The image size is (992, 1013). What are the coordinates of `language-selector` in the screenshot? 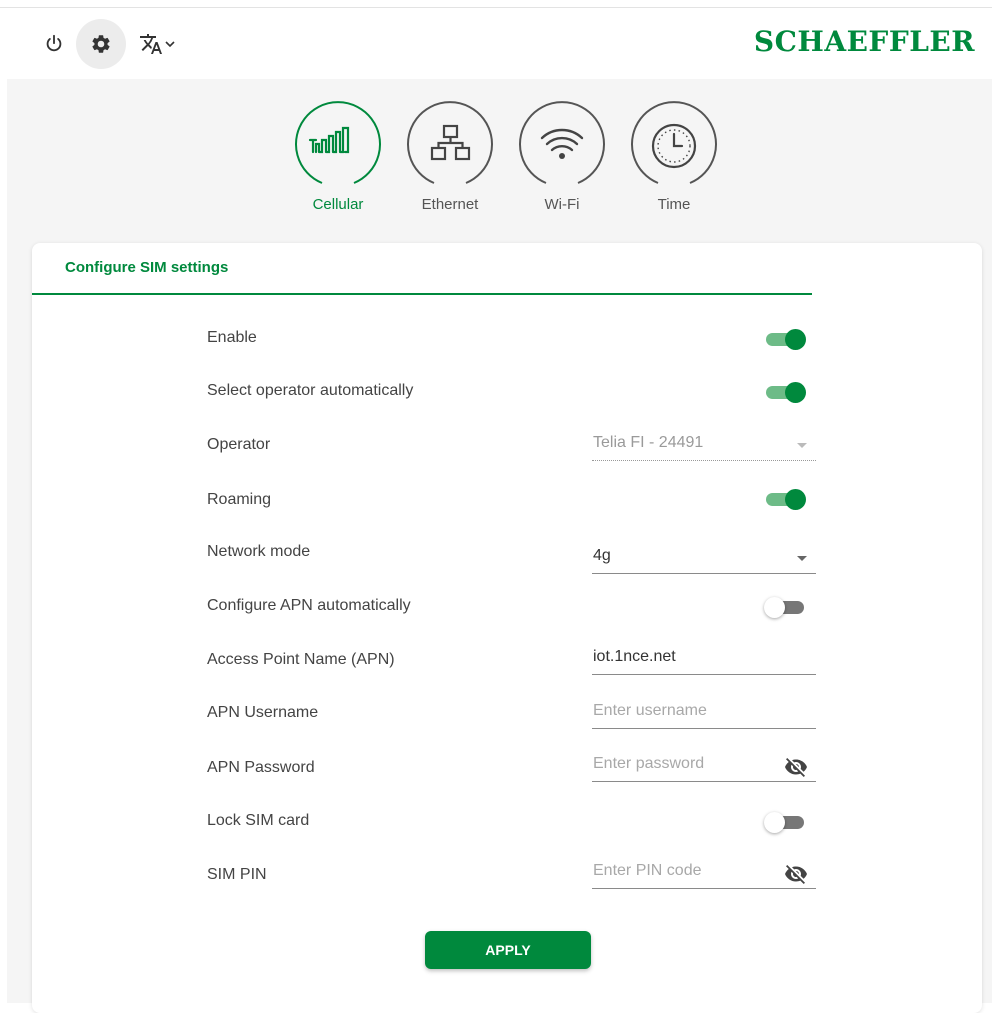 It's located at (163, 44).